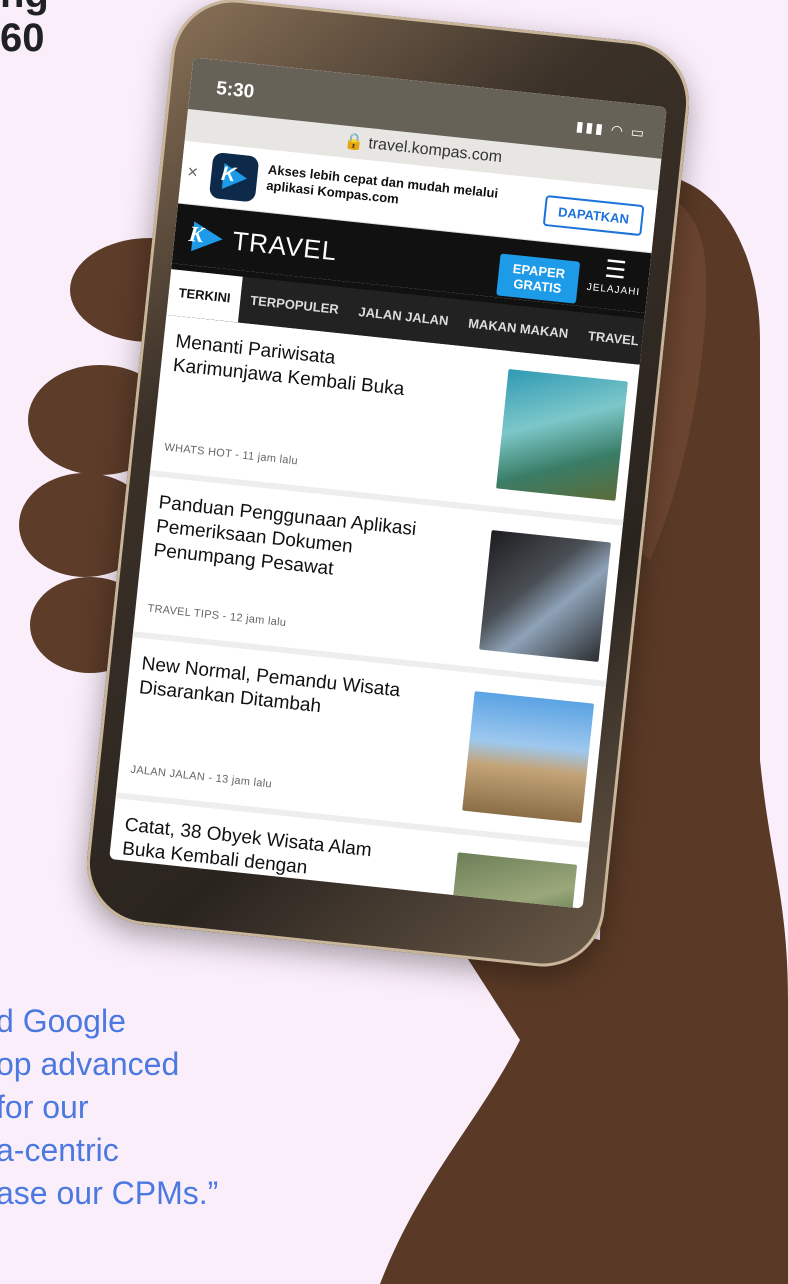 The image size is (788, 1284). I want to click on tab-terkini: TERKINI, so click(204, 296).